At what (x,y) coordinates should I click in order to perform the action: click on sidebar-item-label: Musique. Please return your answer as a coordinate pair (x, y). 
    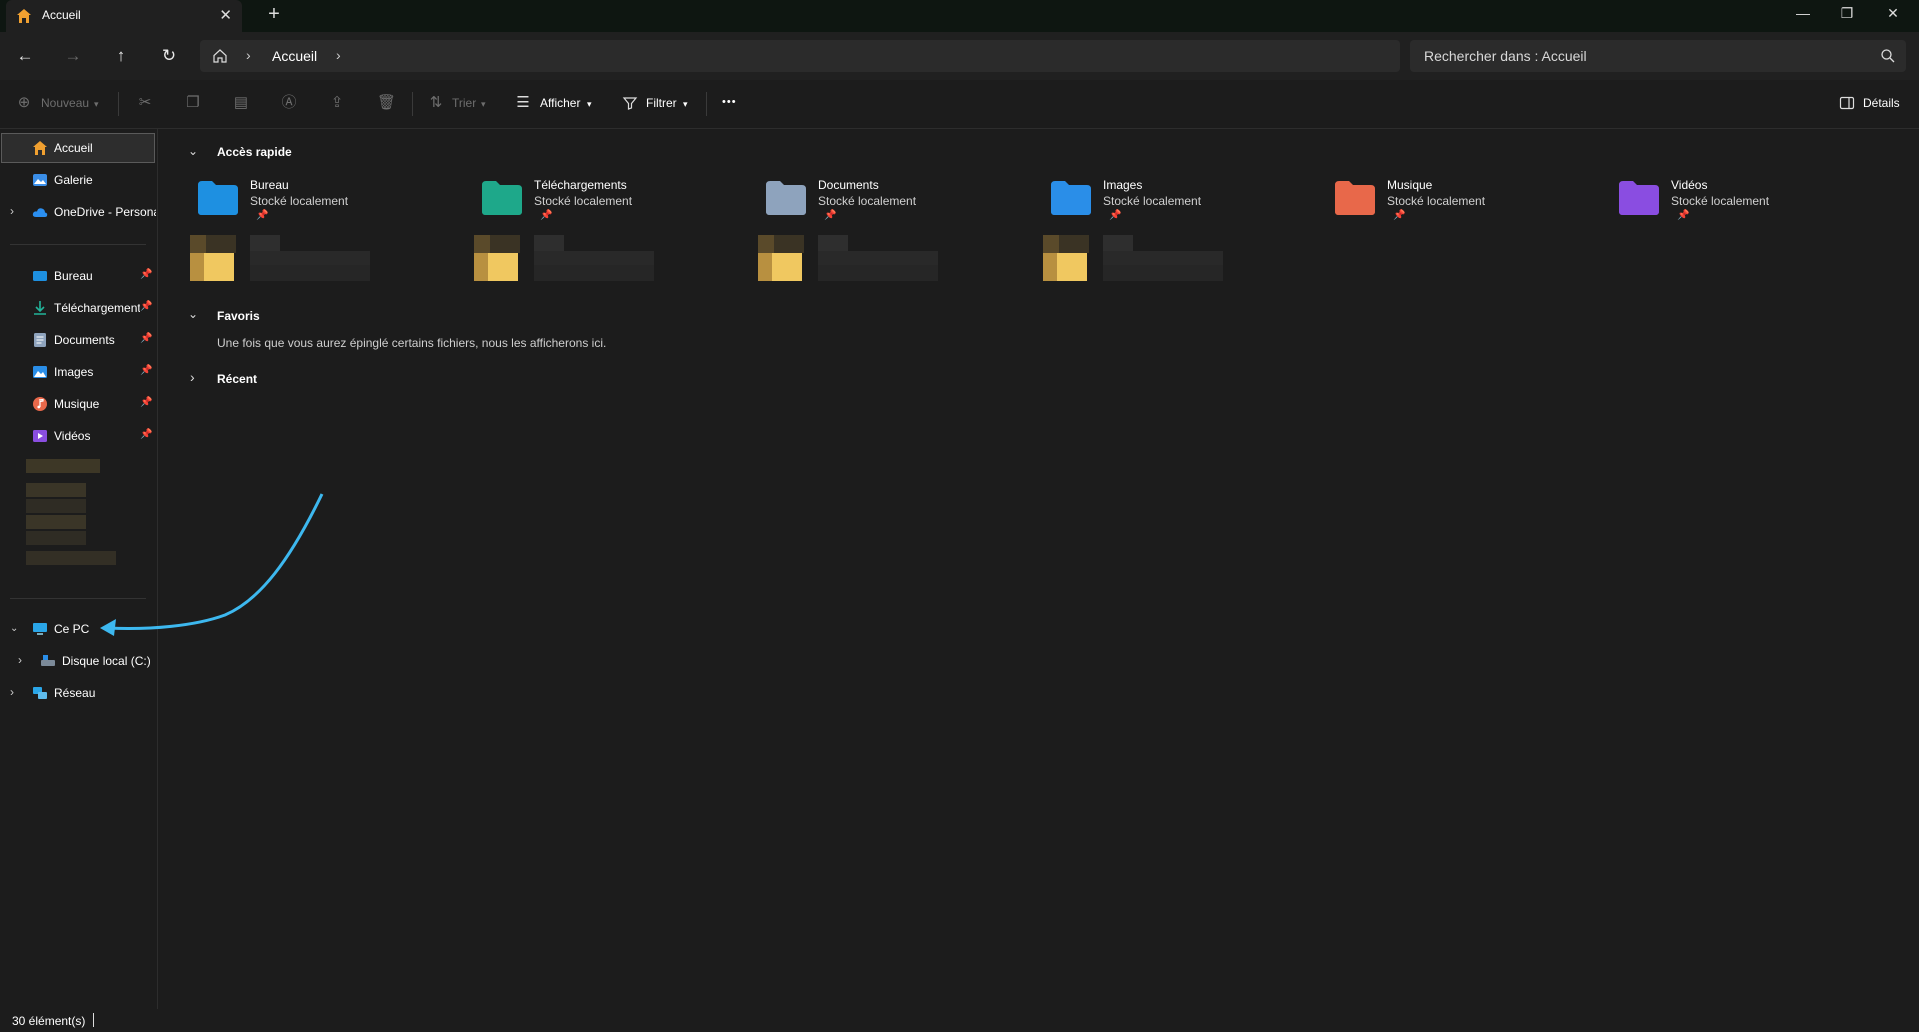
    Looking at the image, I should click on (77, 404).